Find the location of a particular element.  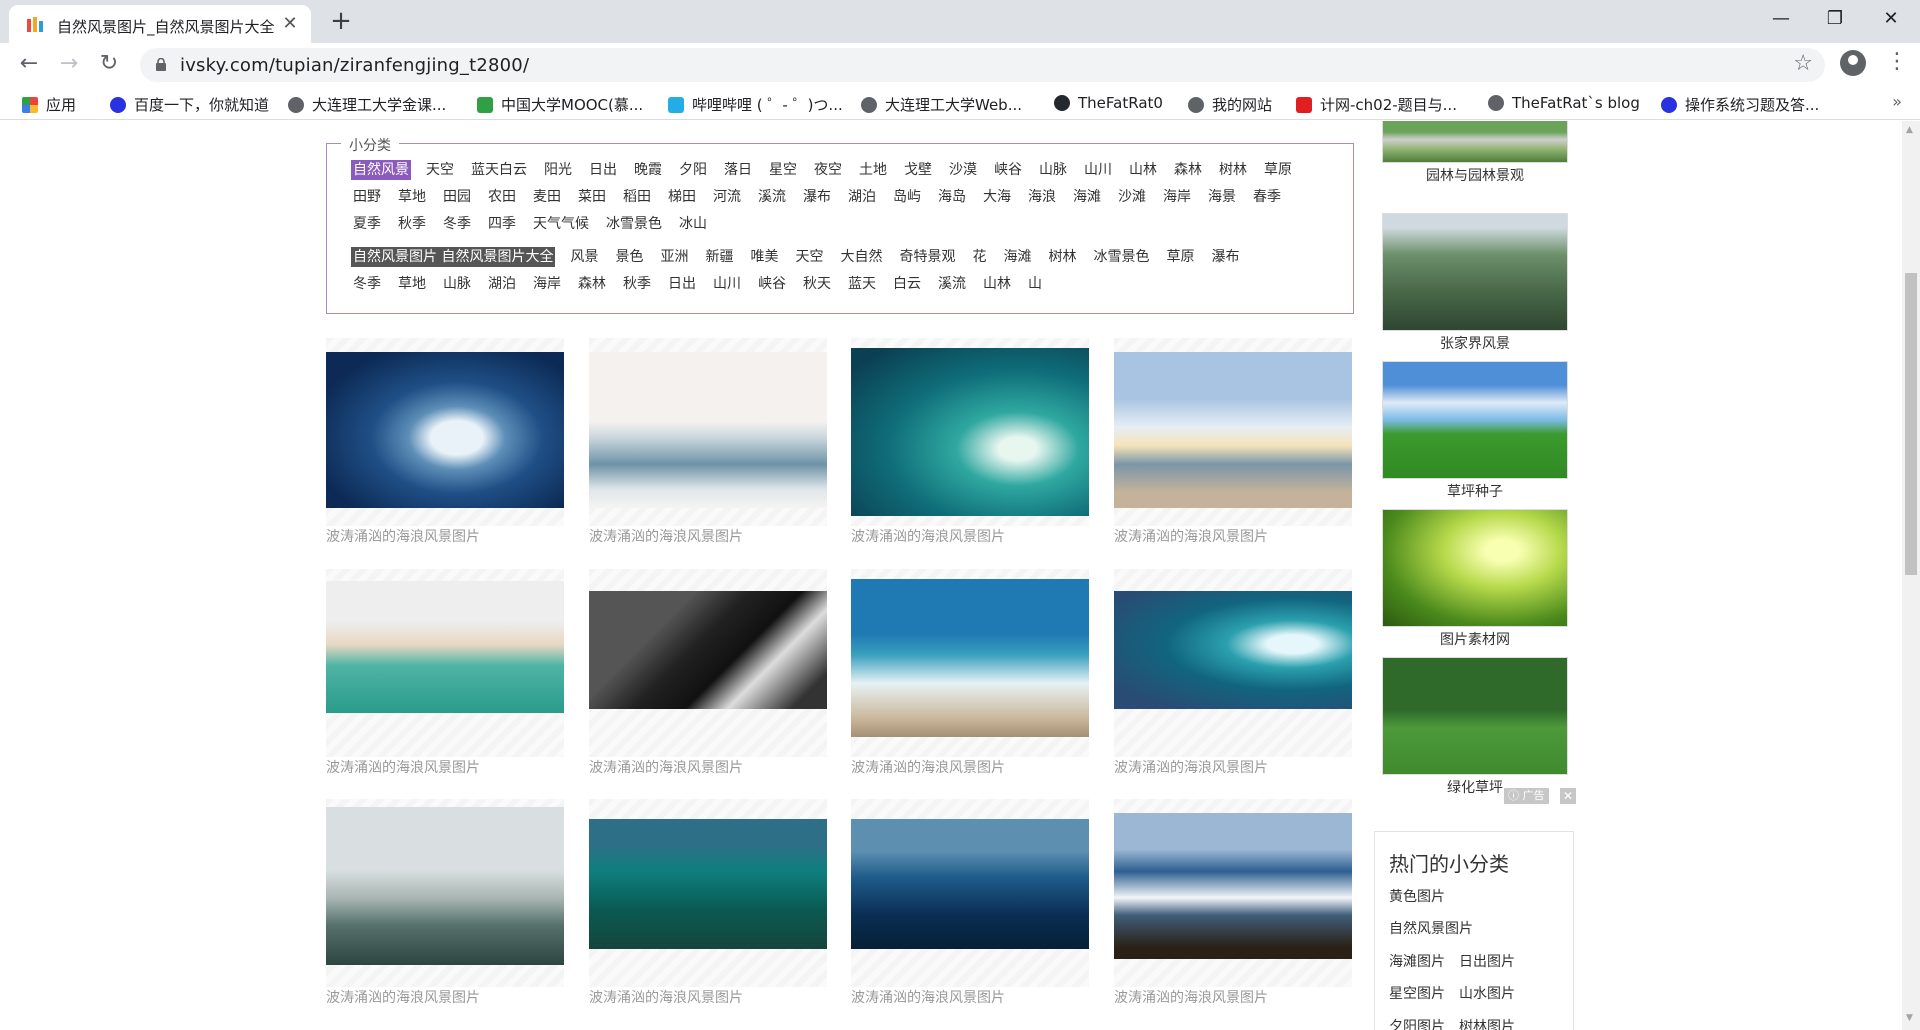

sidebar-item-label: 图片素材网 is located at coordinates (1475, 639).